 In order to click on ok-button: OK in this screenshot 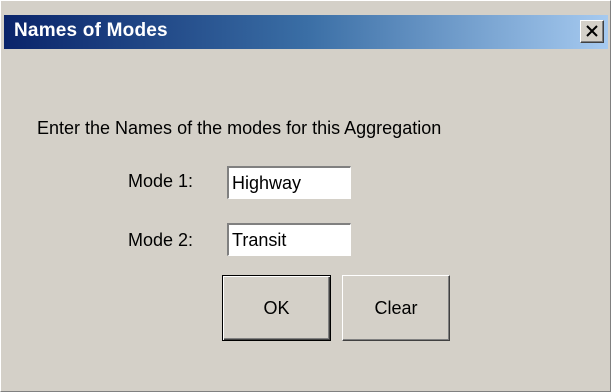, I will do `click(276, 308)`.